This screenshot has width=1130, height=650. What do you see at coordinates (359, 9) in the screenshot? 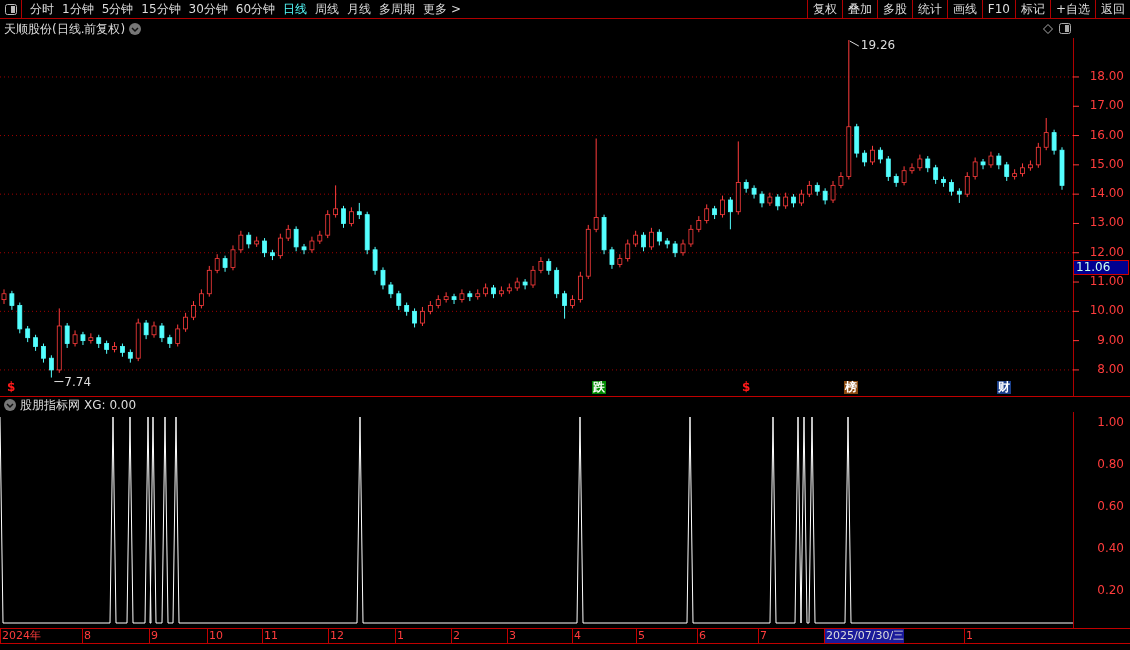
I see `period-tab: 月线` at bounding box center [359, 9].